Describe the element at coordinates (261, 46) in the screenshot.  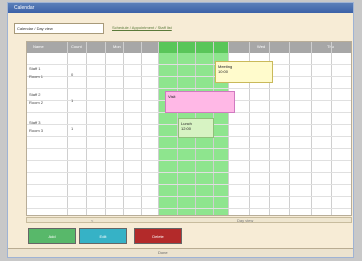
I see `header-day-3: Wed` at that location.